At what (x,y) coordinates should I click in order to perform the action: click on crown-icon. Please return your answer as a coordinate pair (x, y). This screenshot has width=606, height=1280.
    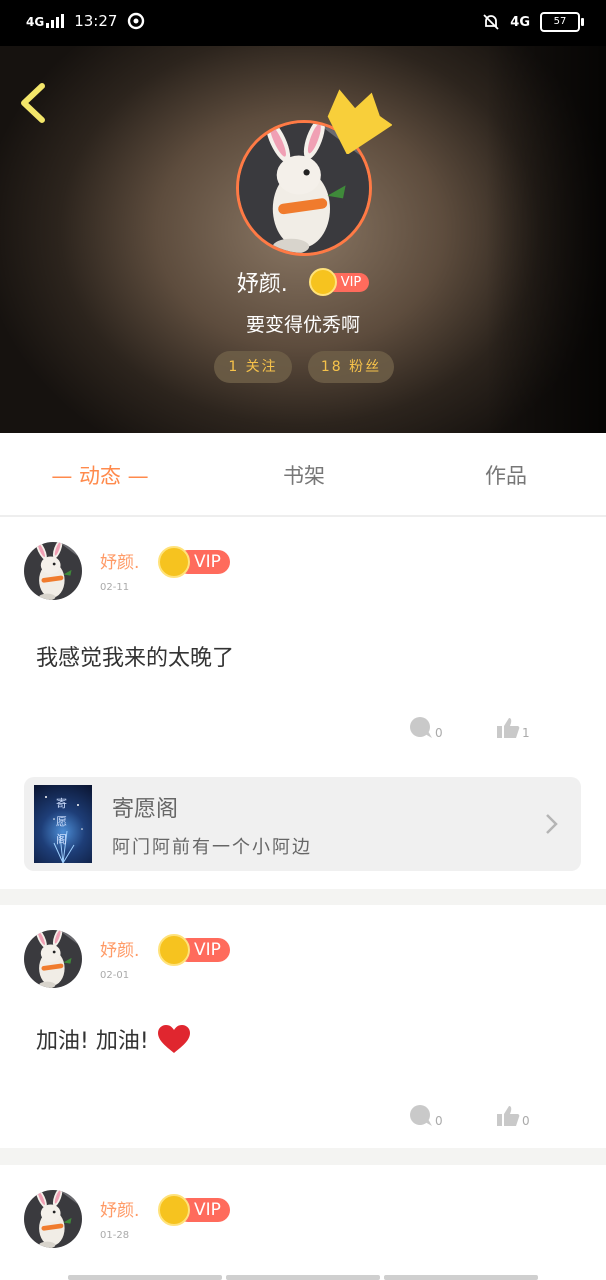
    Looking at the image, I should click on (359, 121).